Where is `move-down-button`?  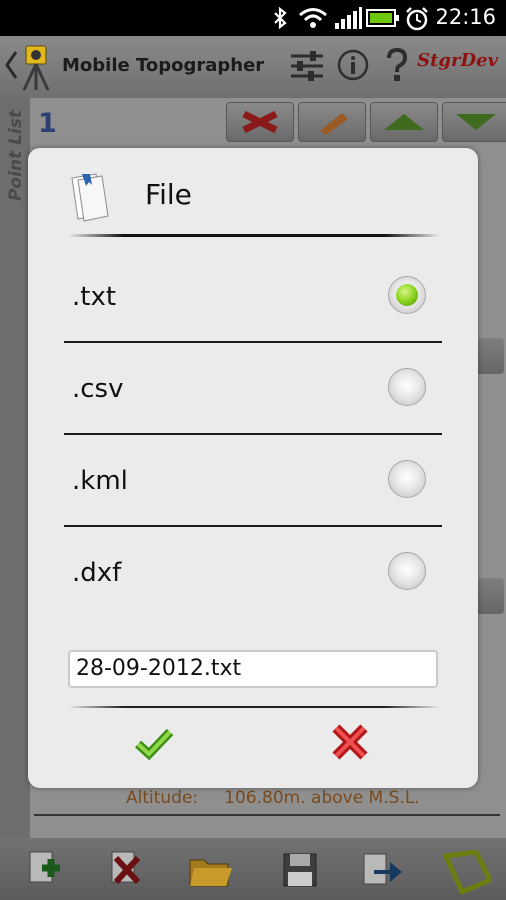
move-down-button is located at coordinates (474, 122).